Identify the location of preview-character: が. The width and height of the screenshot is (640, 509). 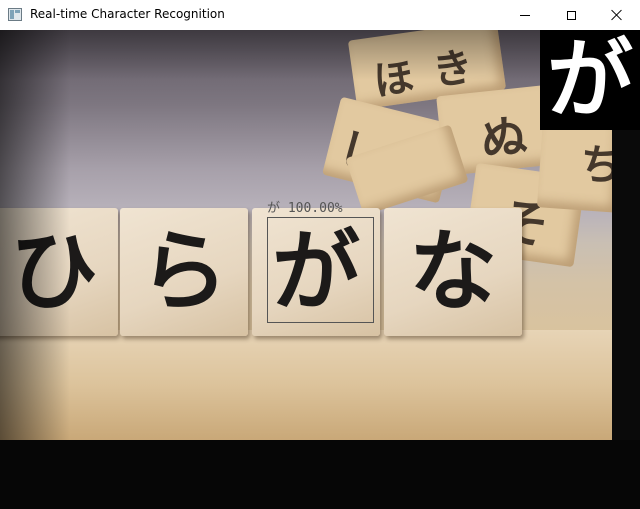
(590, 80).